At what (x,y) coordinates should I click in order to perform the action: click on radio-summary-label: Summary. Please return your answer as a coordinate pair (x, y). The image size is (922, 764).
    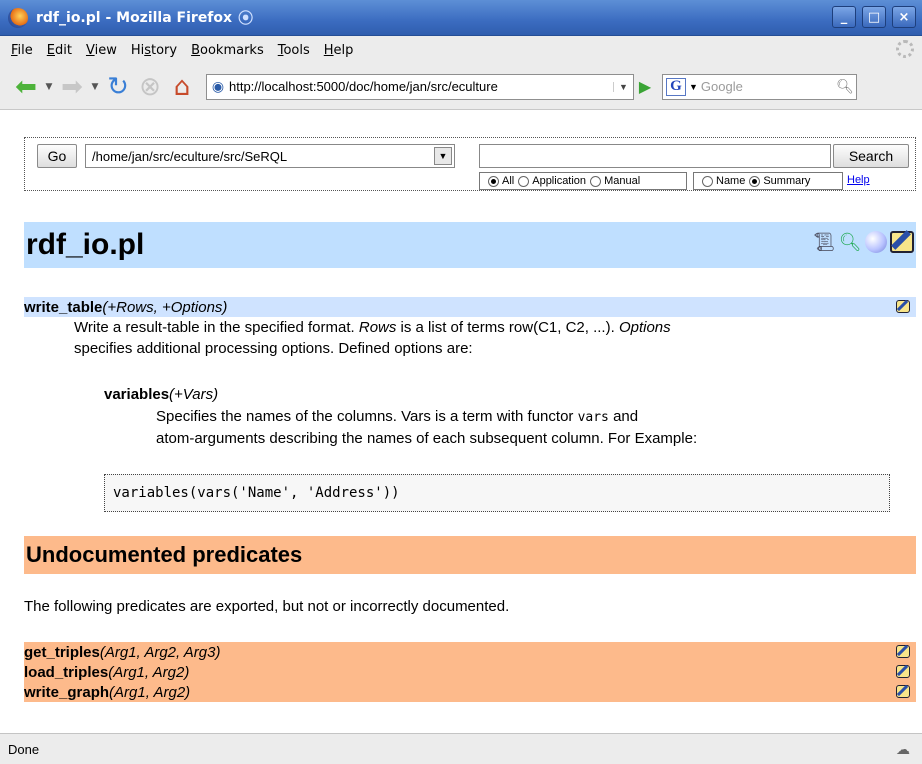
    Looking at the image, I should click on (787, 181).